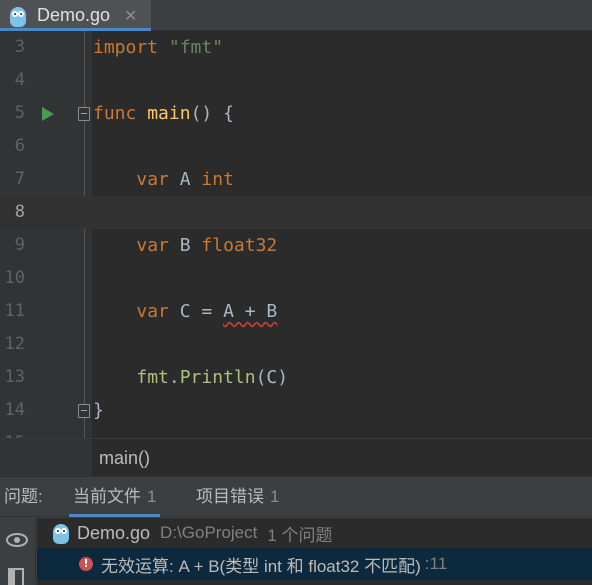 The image size is (592, 585). I want to click on line-number: 10, so click(14, 278).